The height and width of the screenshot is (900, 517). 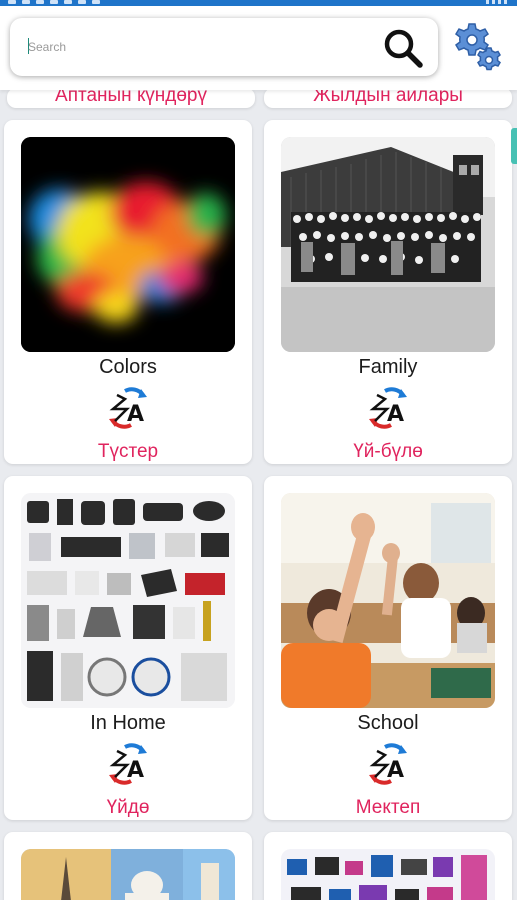 What do you see at coordinates (388, 600) in the screenshot?
I see `school-image` at bounding box center [388, 600].